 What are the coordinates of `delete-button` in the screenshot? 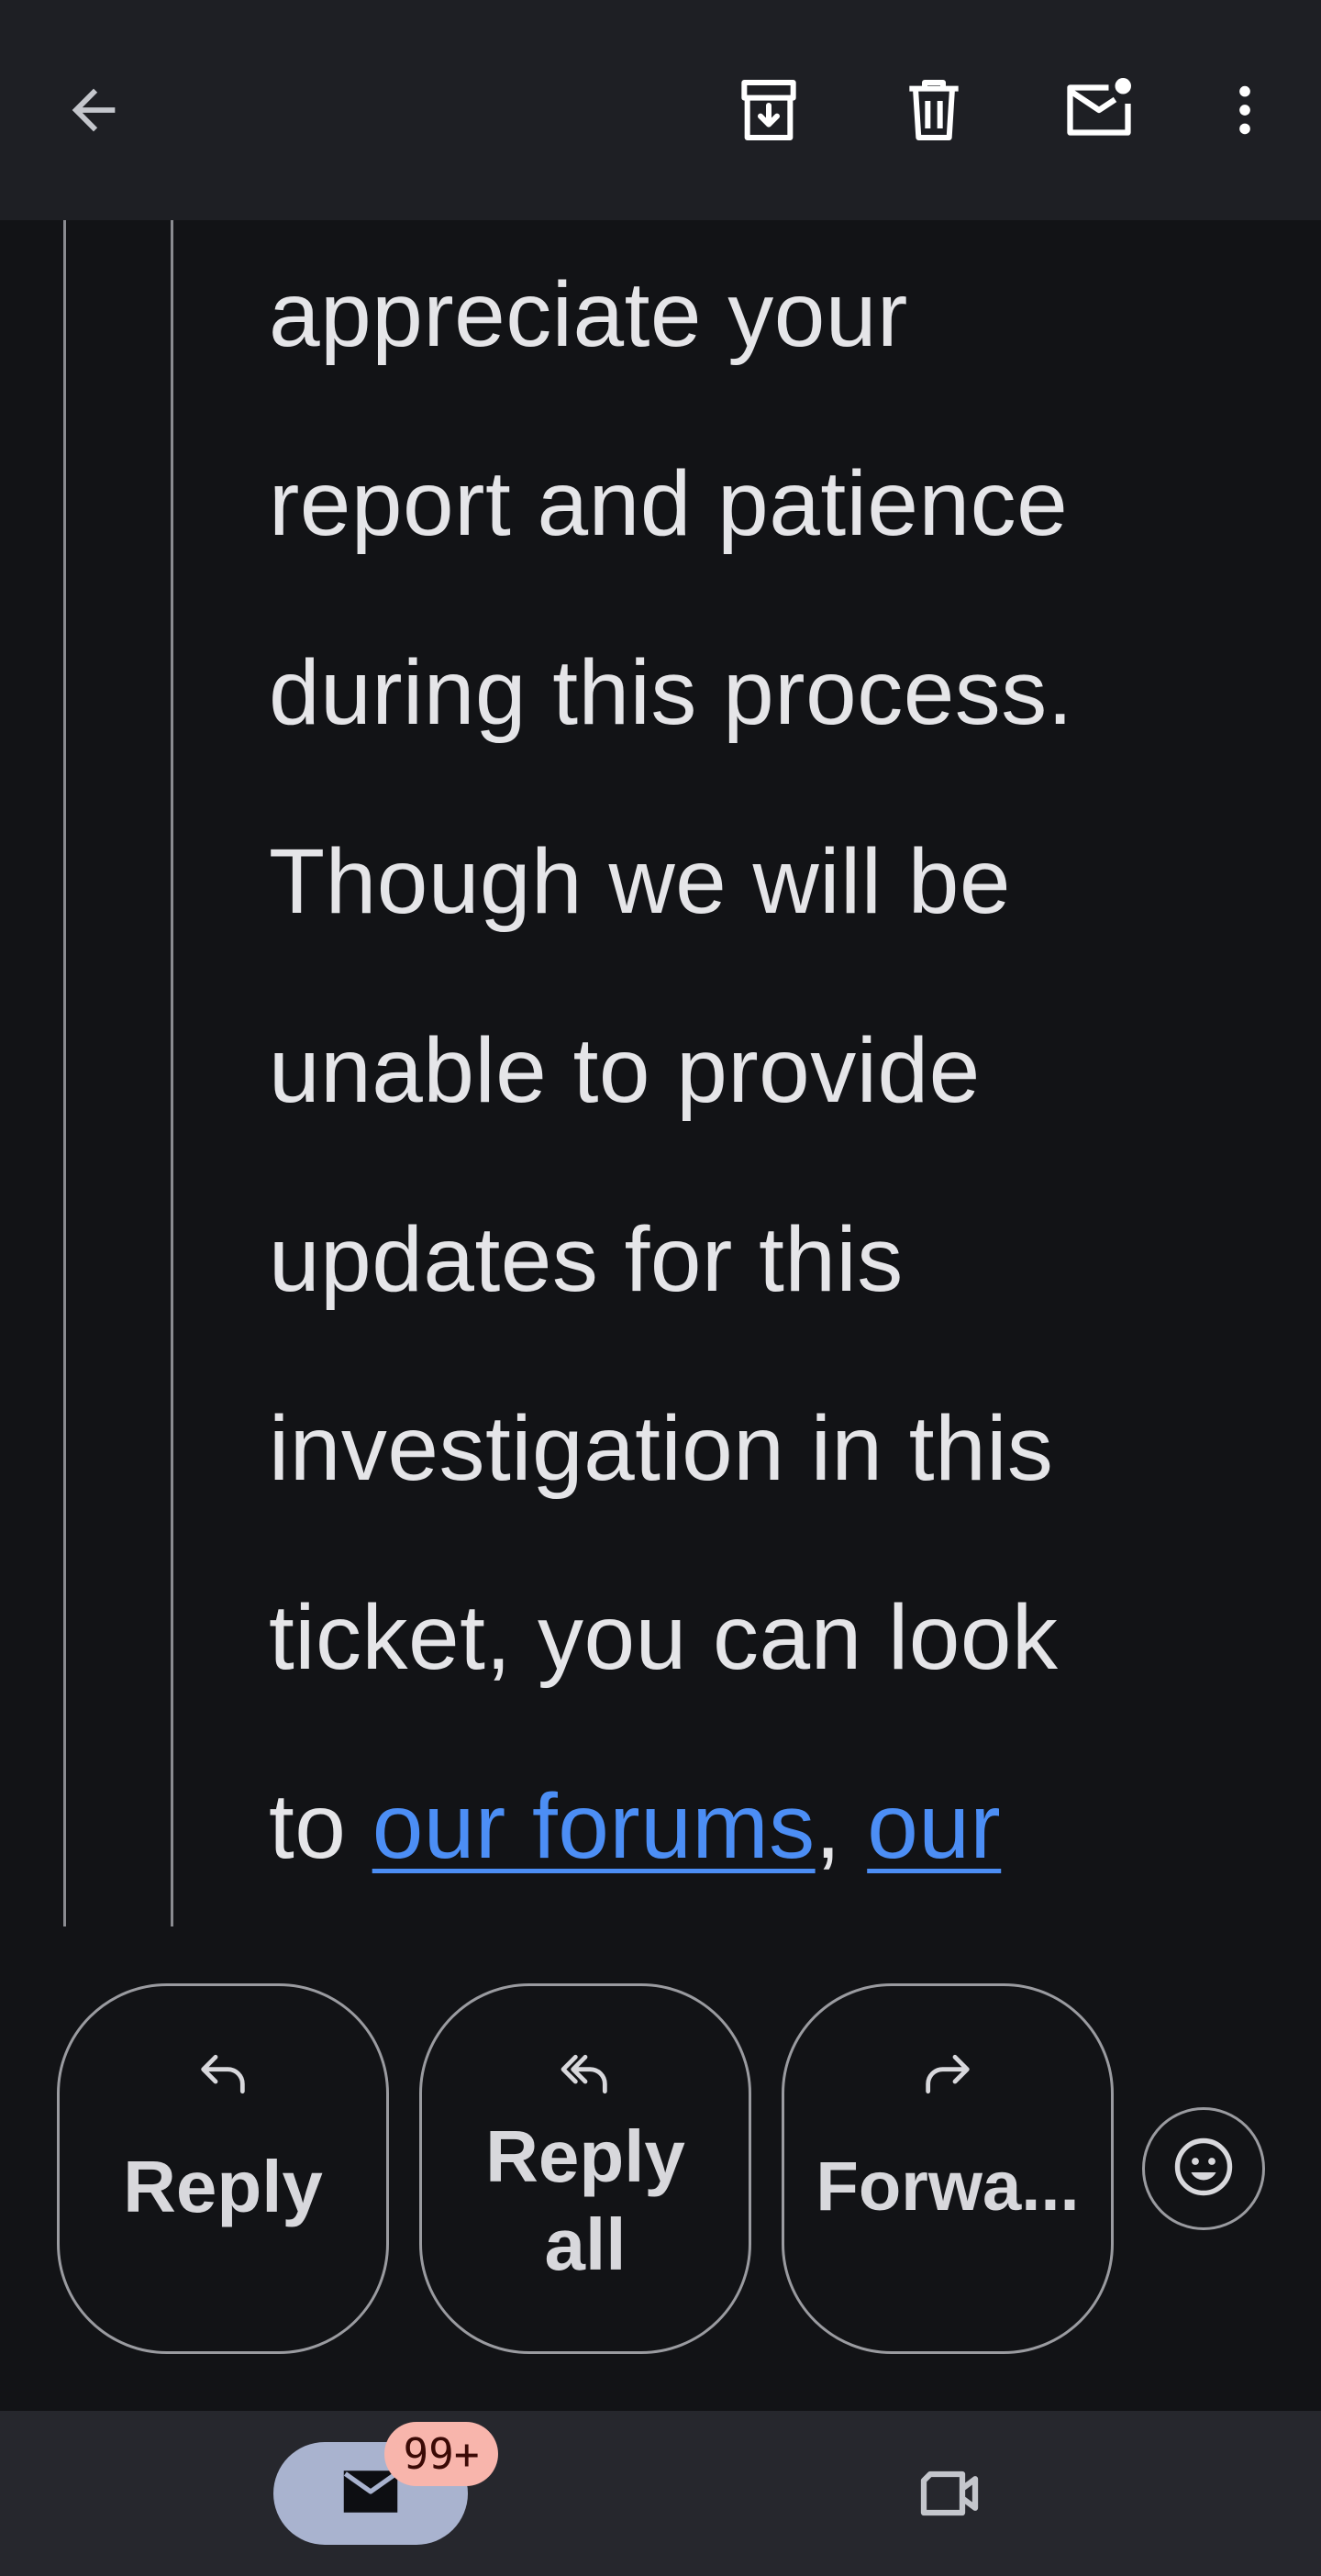 It's located at (934, 110).